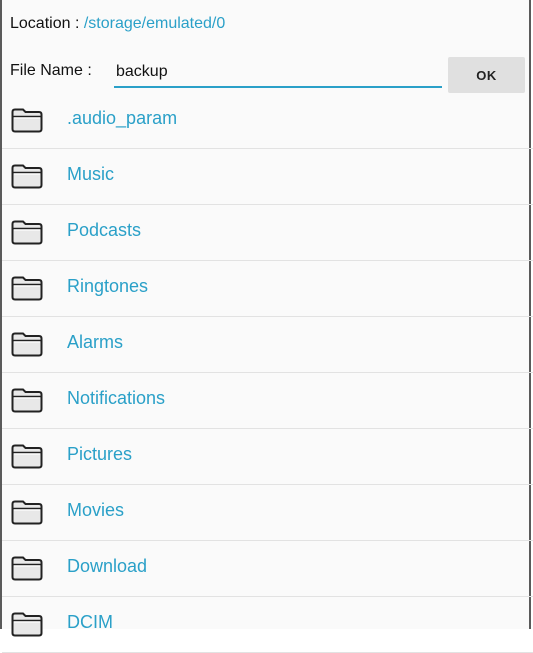 This screenshot has width=533, height=653. I want to click on file-name-row: File Name :, so click(226, 73).